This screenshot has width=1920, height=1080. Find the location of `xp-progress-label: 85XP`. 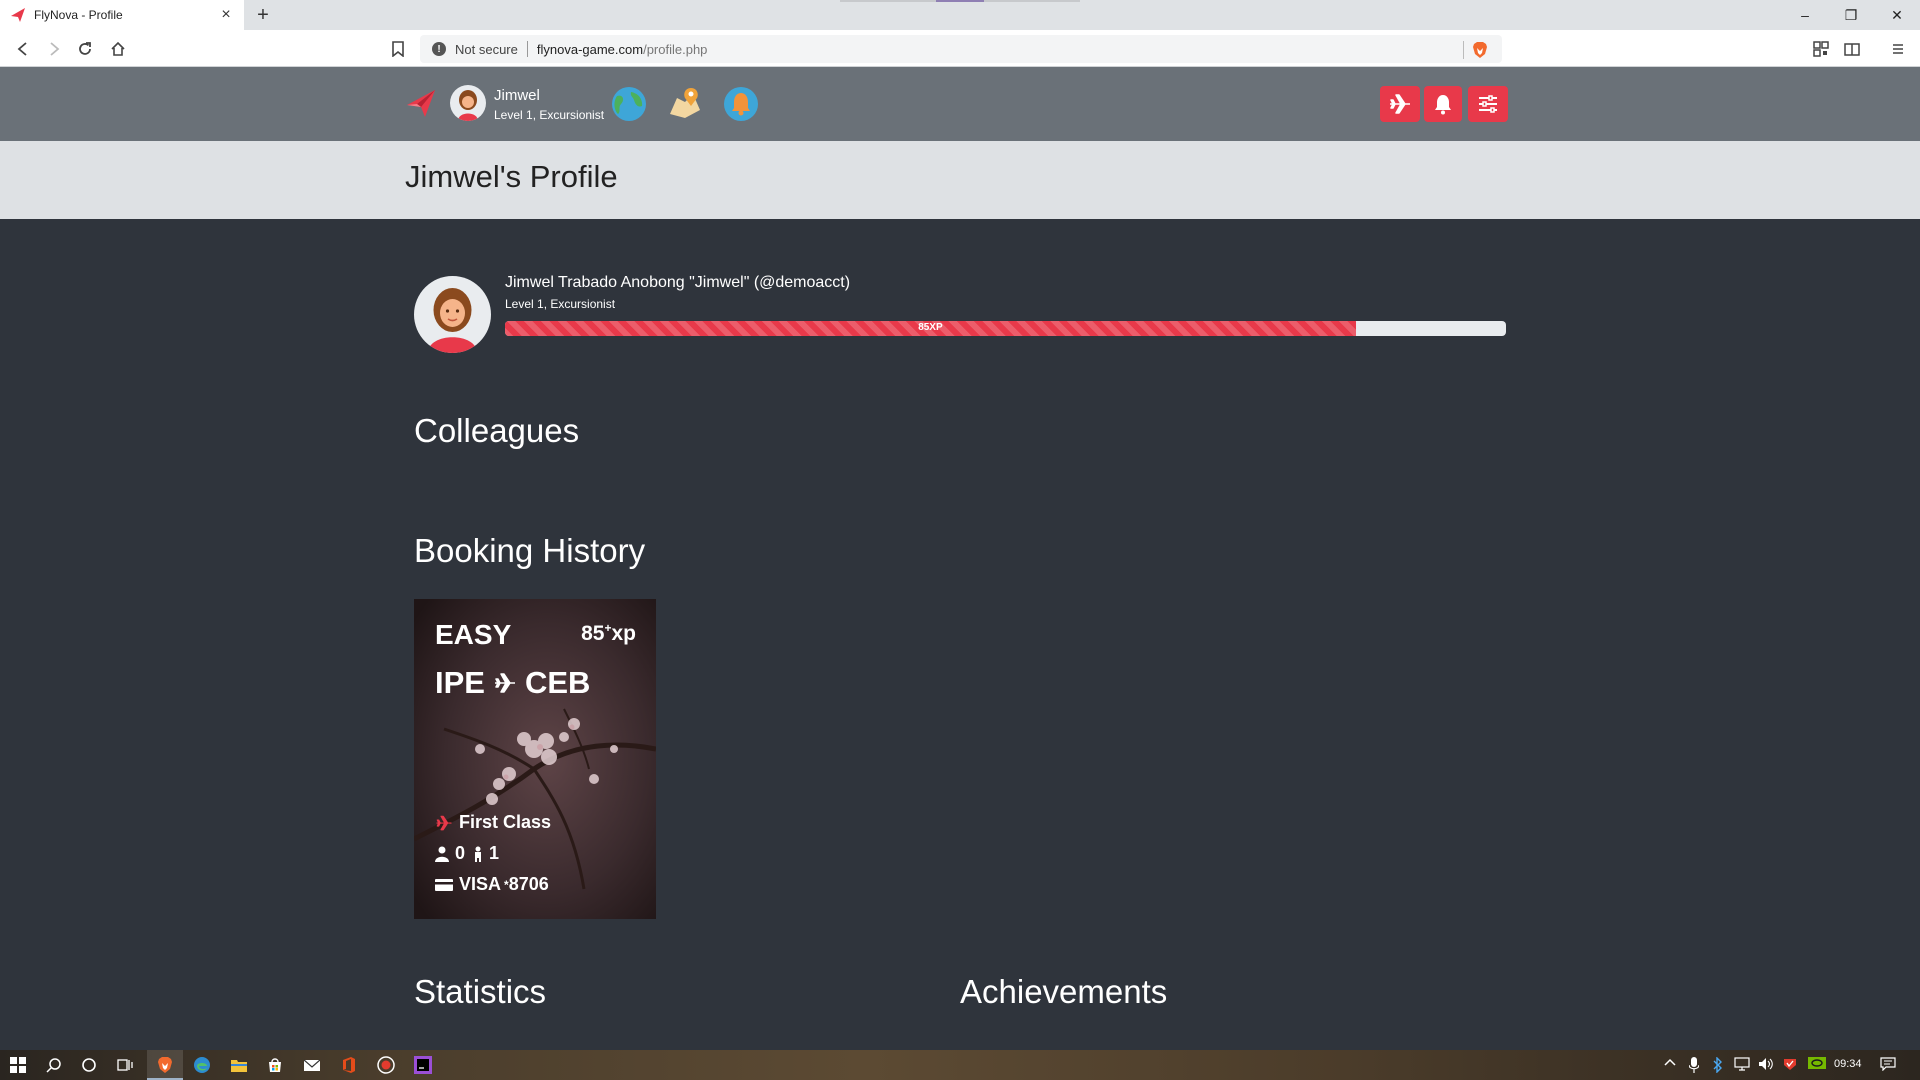

xp-progress-label: 85XP is located at coordinates (930, 327).